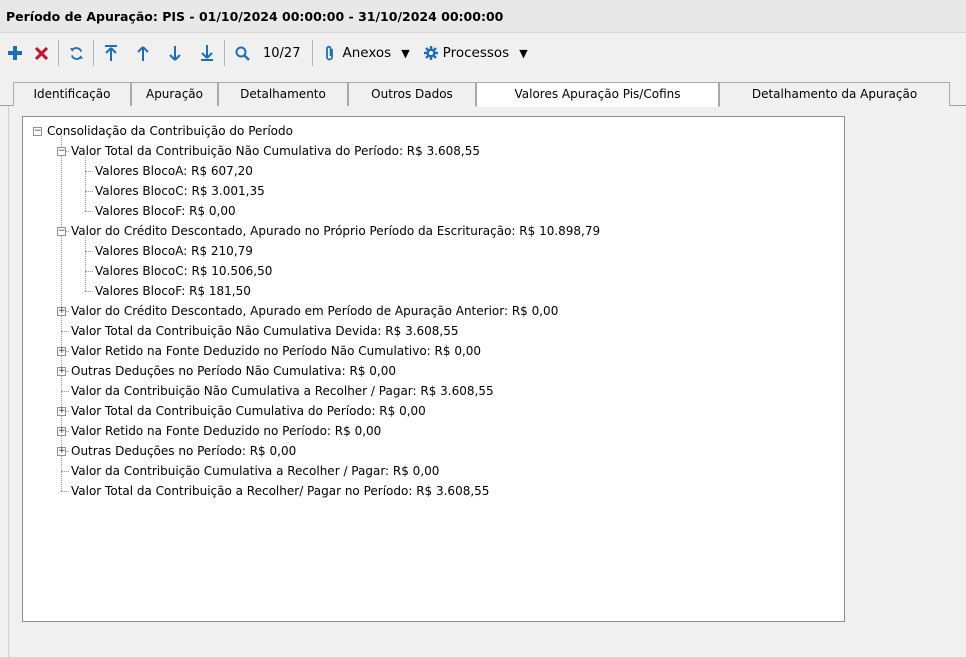  I want to click on previous-record-button, so click(143, 53).